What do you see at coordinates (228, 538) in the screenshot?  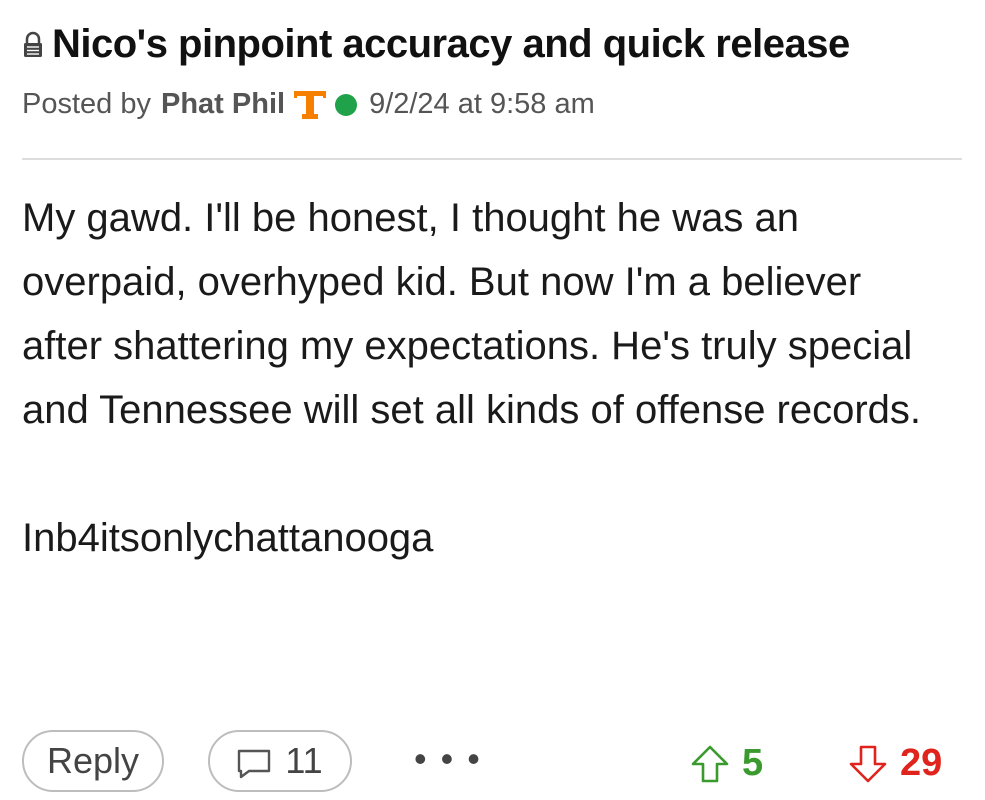 I see `post-signoff: Inb4itsonlychattanooga` at bounding box center [228, 538].